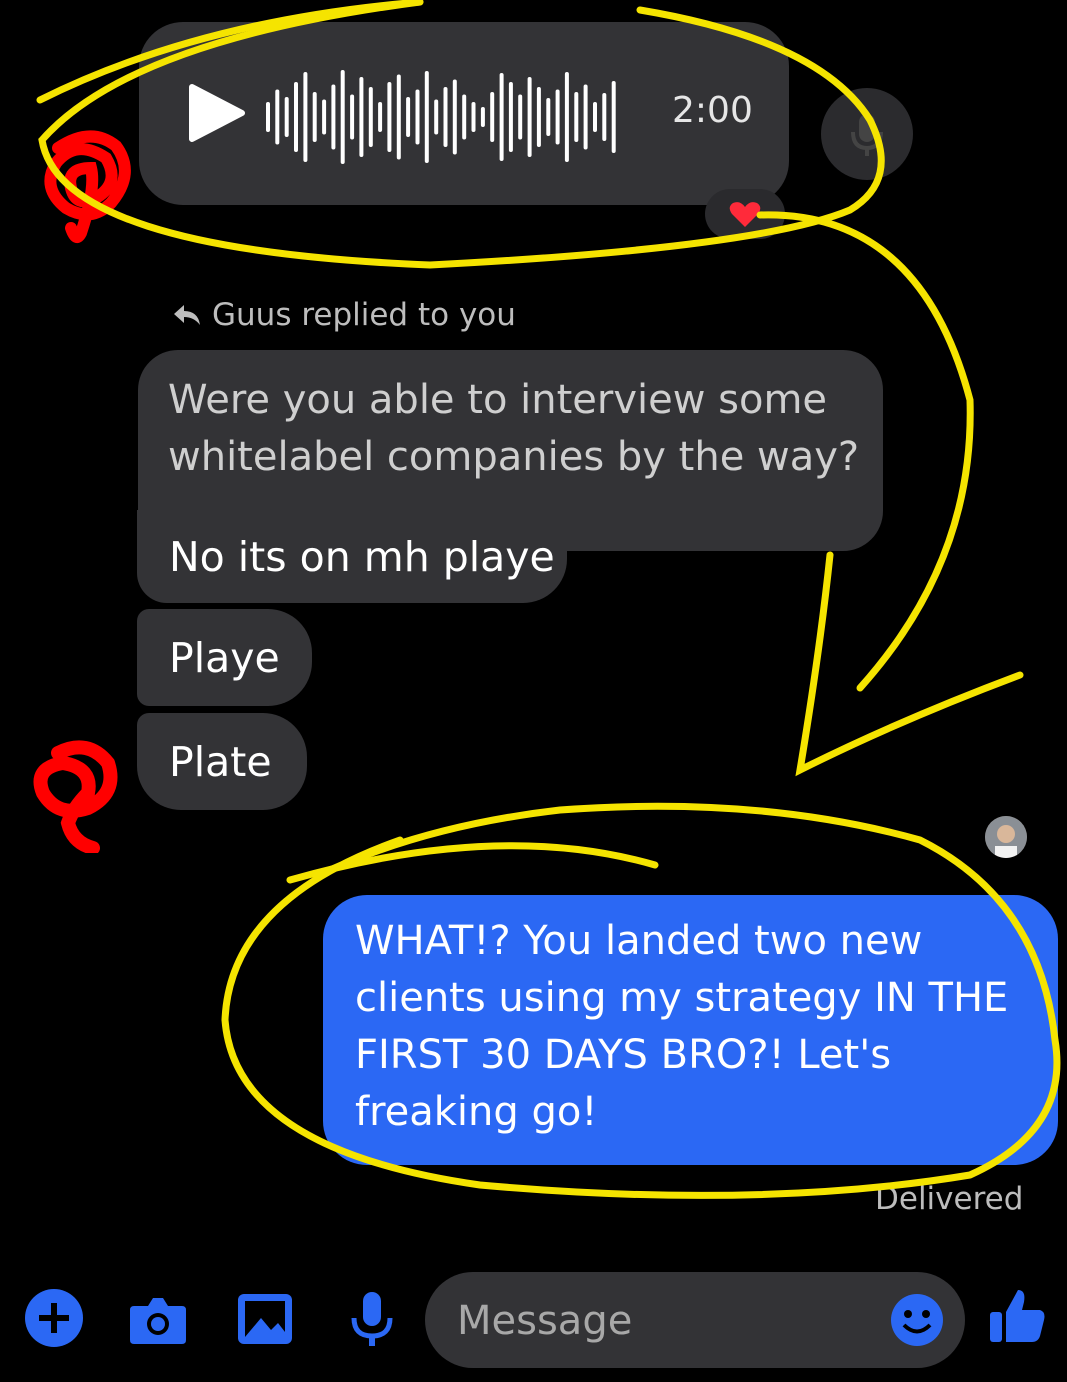  I want to click on image-icon, so click(266, 1320).